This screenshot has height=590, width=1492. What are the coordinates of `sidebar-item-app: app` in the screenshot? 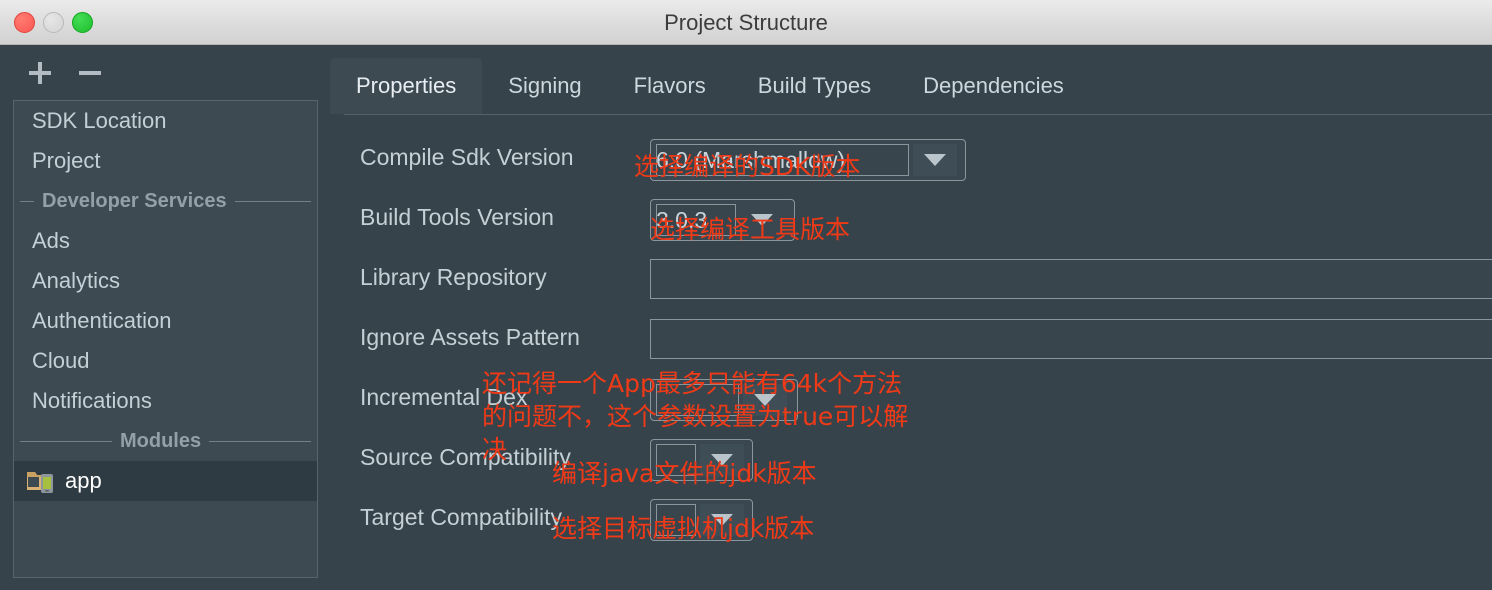 It's located at (165, 481).